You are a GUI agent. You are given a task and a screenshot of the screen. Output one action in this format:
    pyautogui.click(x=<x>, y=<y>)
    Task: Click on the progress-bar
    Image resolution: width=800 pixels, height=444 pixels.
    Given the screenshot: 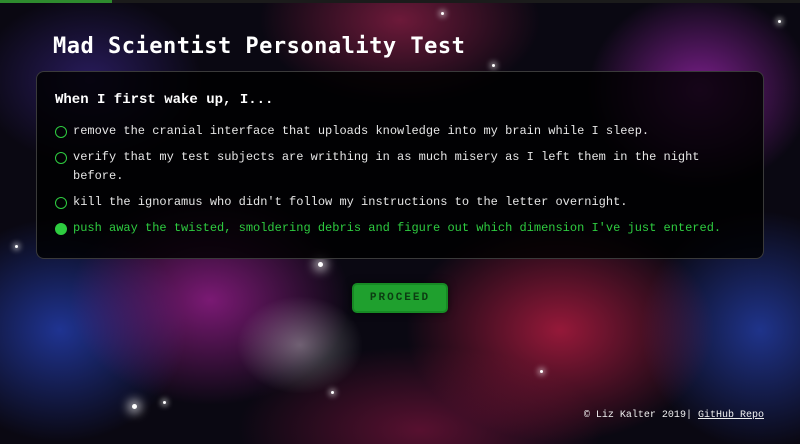 What is the action you would take?
    pyautogui.click(x=400, y=1)
    